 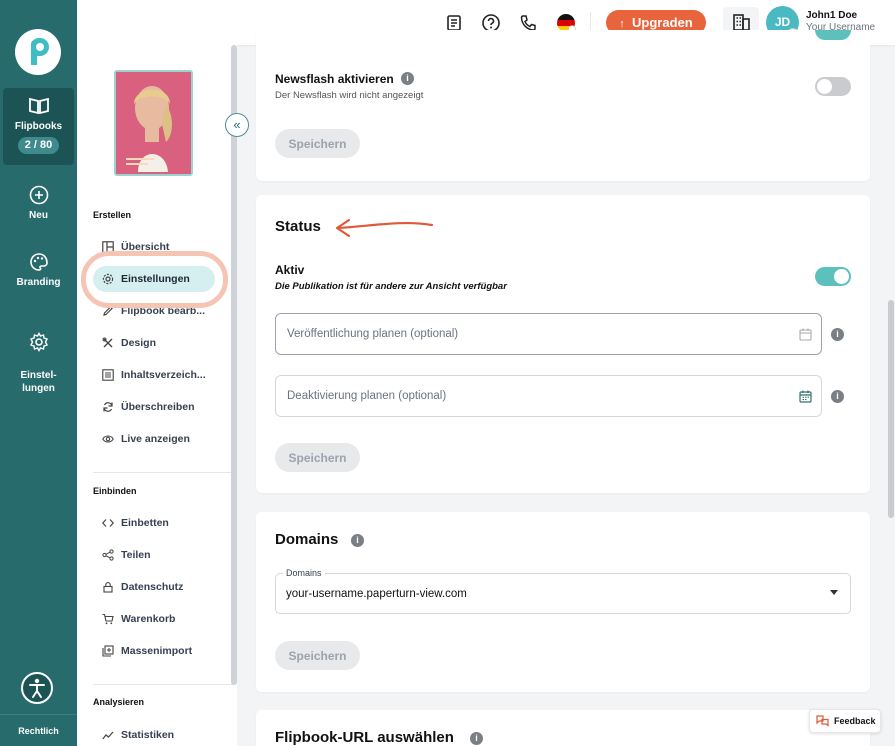 I want to click on nav-item-statistiken: Statistiken, so click(x=163, y=734).